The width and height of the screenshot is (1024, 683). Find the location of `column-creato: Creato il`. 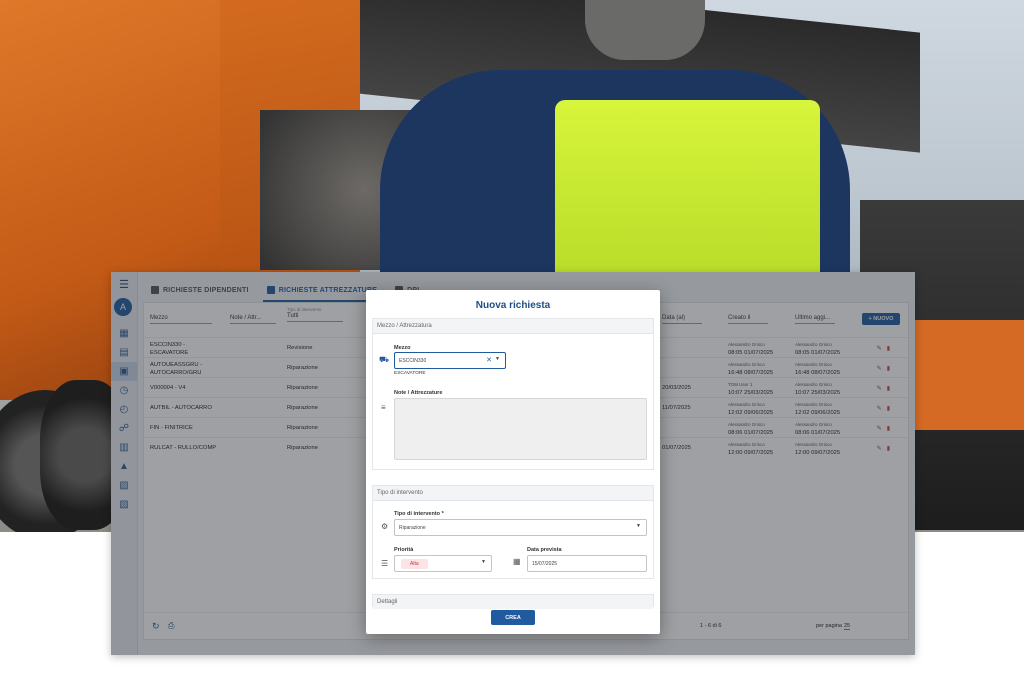

column-creato: Creato il is located at coordinates (748, 319).